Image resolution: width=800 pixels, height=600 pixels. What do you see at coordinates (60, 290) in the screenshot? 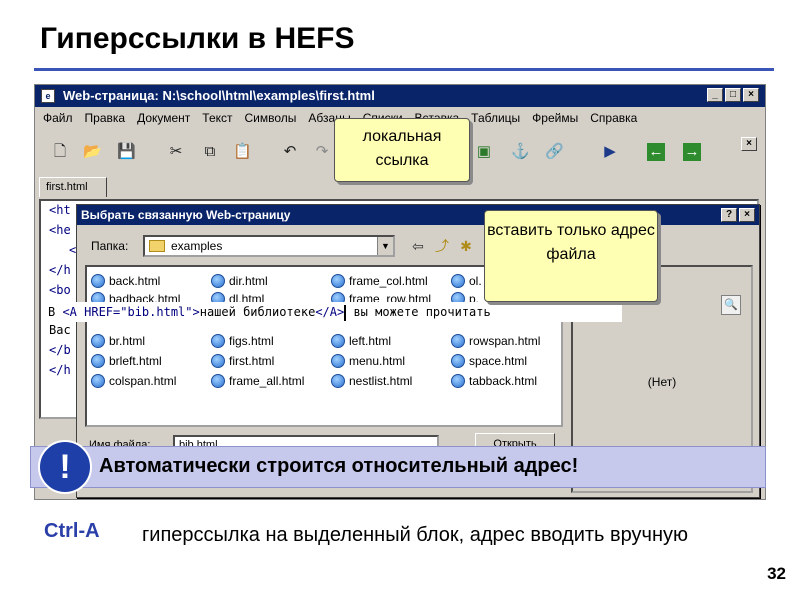
I see `code-line: <bo` at bounding box center [60, 290].